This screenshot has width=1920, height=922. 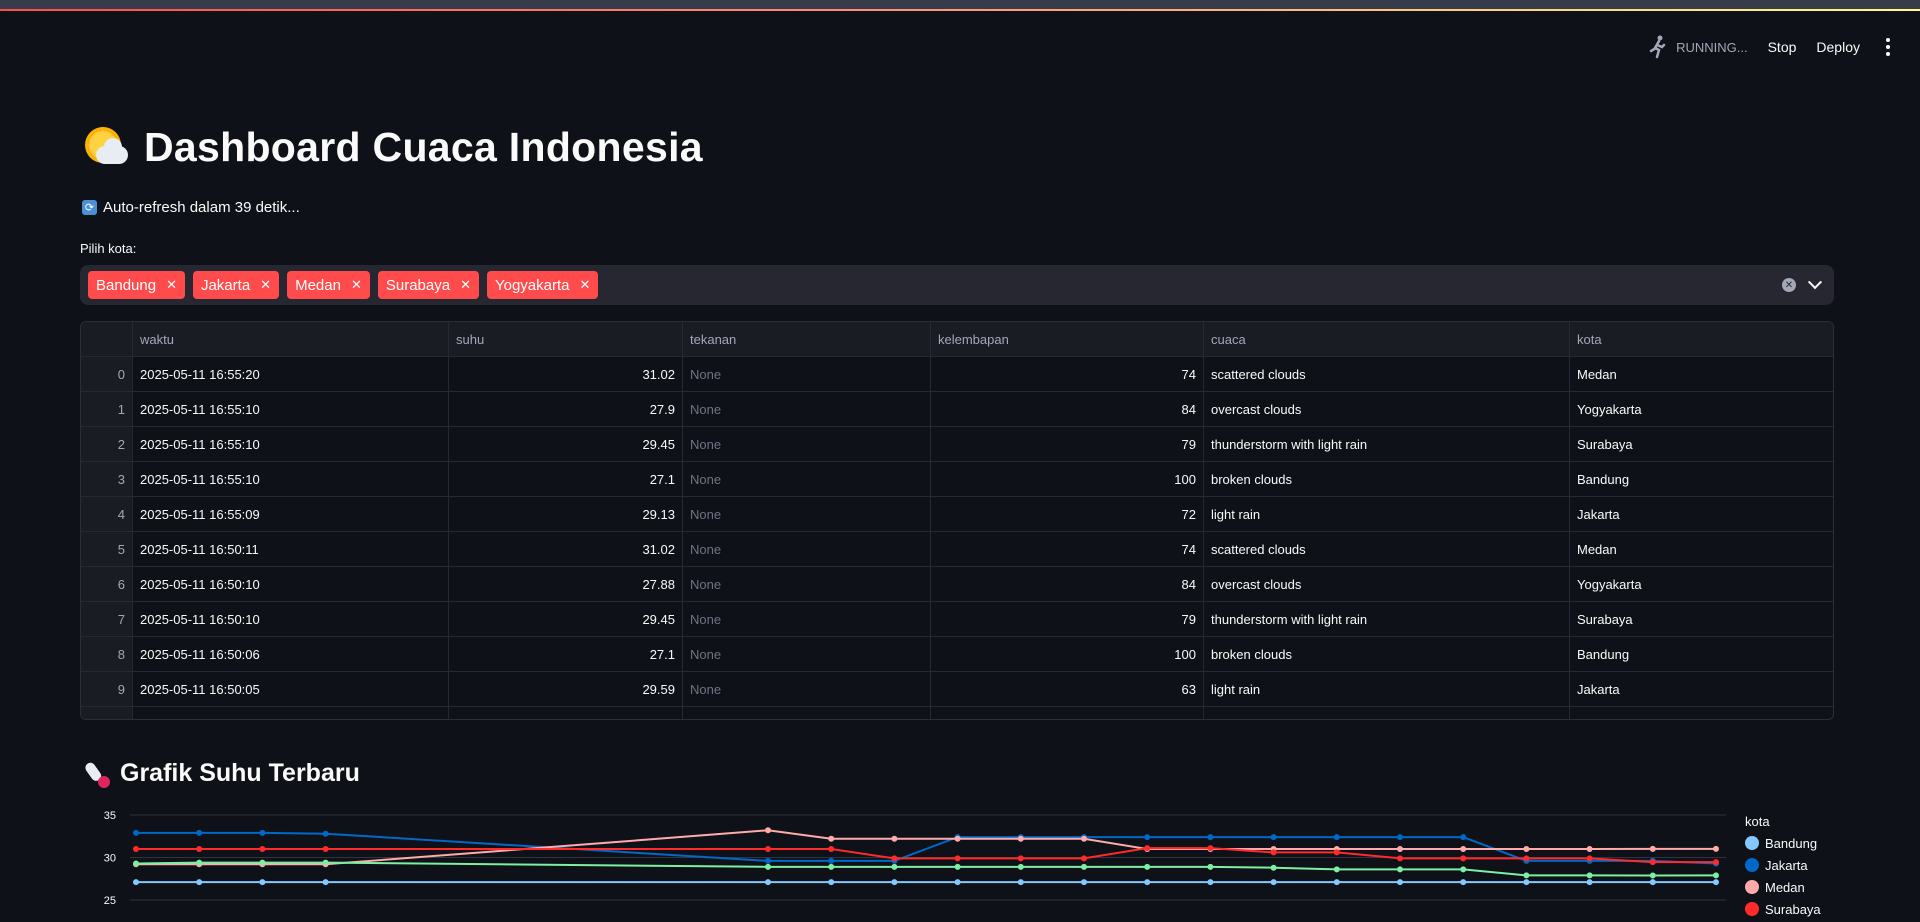 What do you see at coordinates (1782, 47) in the screenshot?
I see `stop-button: Stop` at bounding box center [1782, 47].